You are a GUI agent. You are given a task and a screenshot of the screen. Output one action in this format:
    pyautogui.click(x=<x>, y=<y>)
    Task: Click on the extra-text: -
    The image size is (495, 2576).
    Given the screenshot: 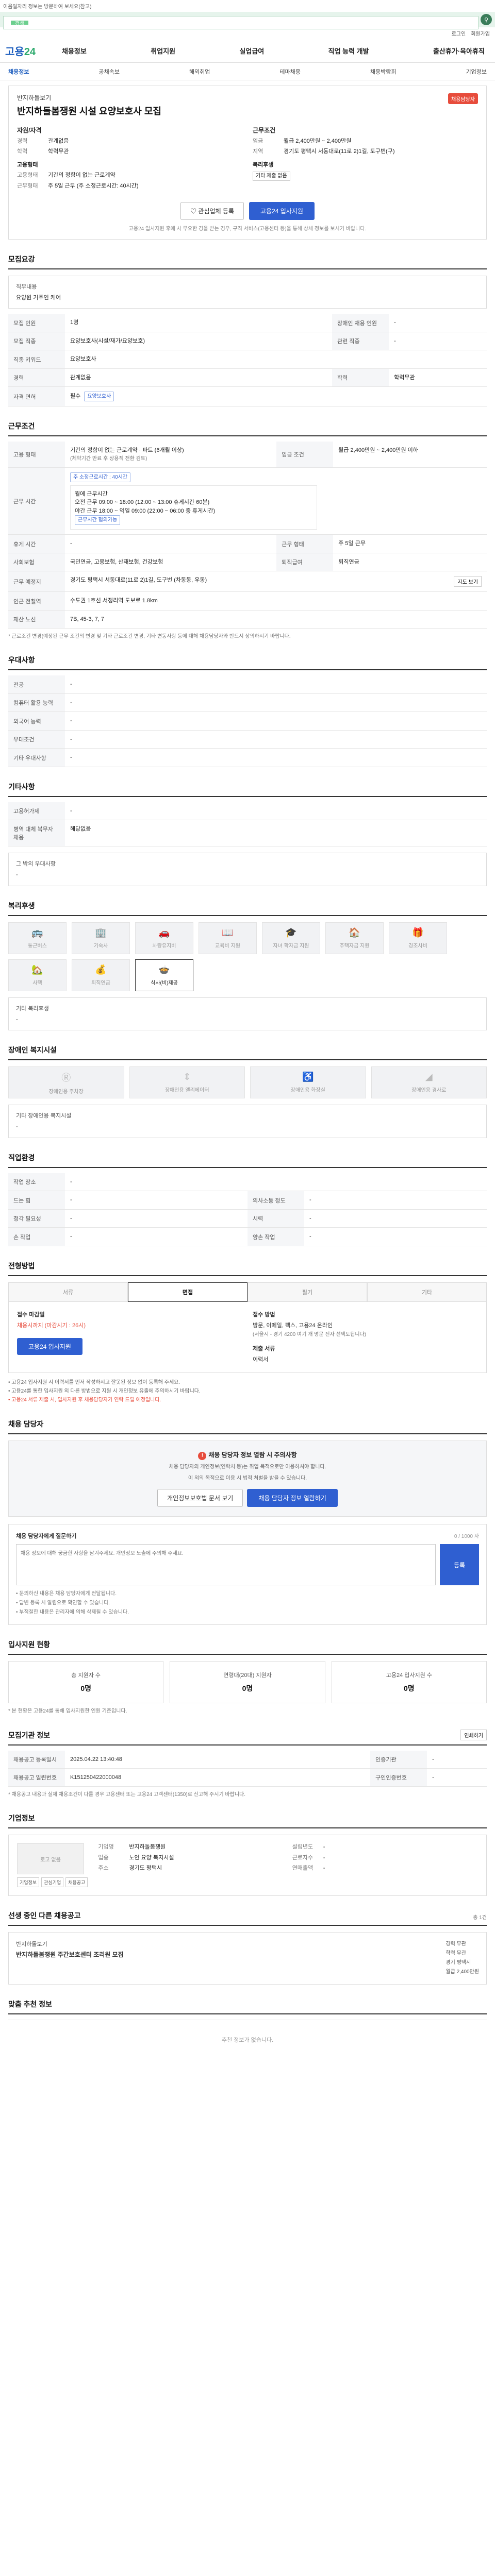 What is the action you would take?
    pyautogui.click(x=17, y=1127)
    